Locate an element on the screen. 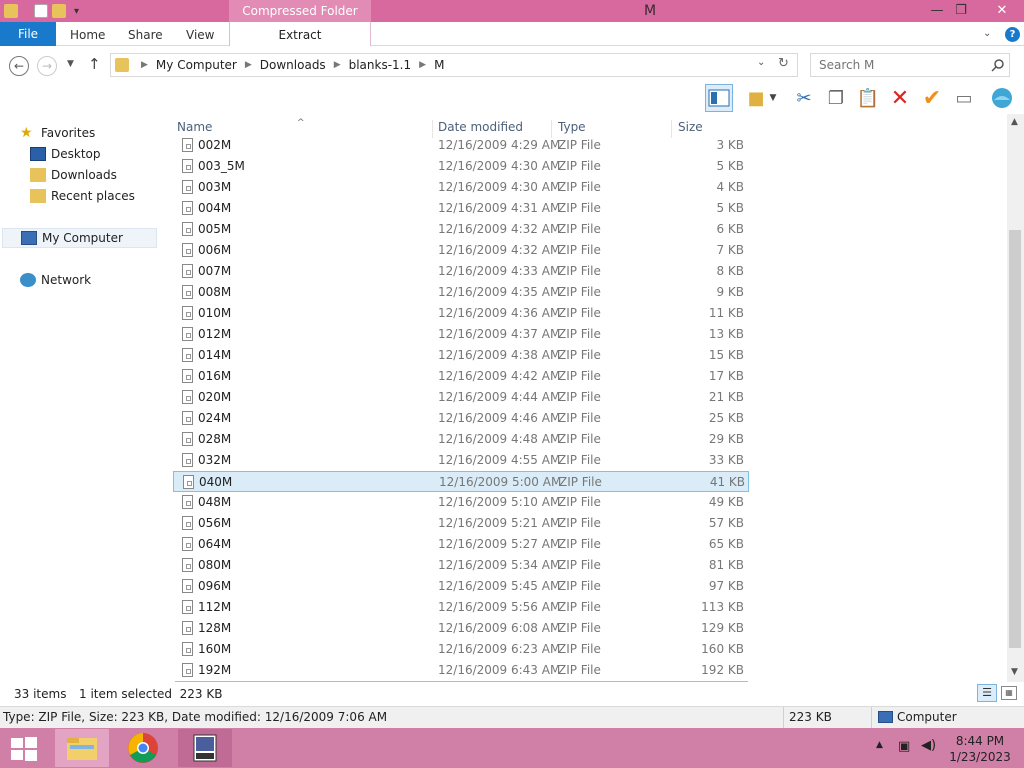 The image size is (1024, 768). breadcrumb-m: M is located at coordinates (439, 65).